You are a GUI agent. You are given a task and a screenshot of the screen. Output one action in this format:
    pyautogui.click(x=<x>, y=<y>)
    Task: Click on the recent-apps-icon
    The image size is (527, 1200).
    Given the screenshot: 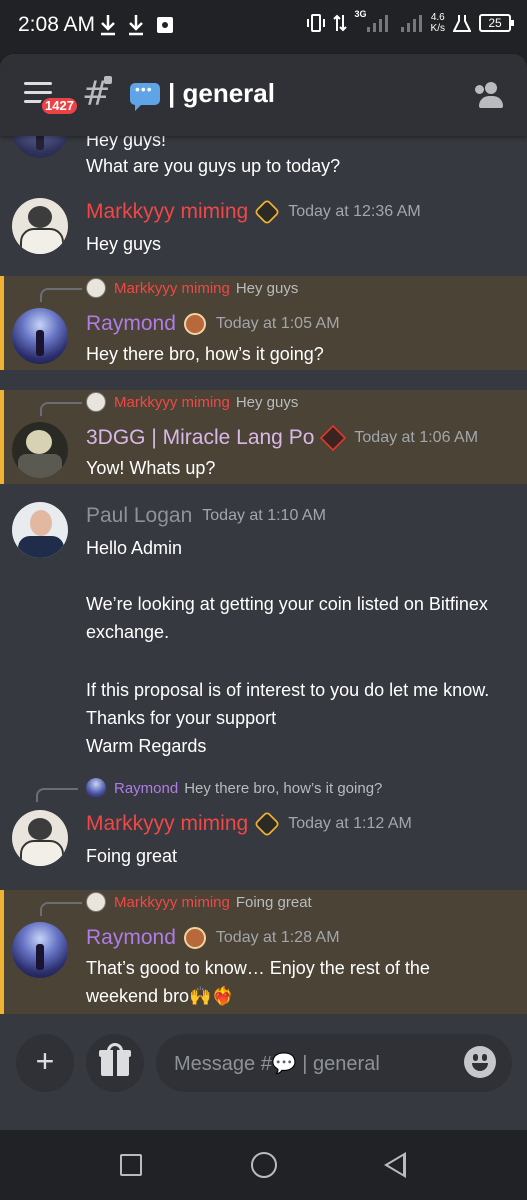 What is the action you would take?
    pyautogui.click(x=131, y=1165)
    